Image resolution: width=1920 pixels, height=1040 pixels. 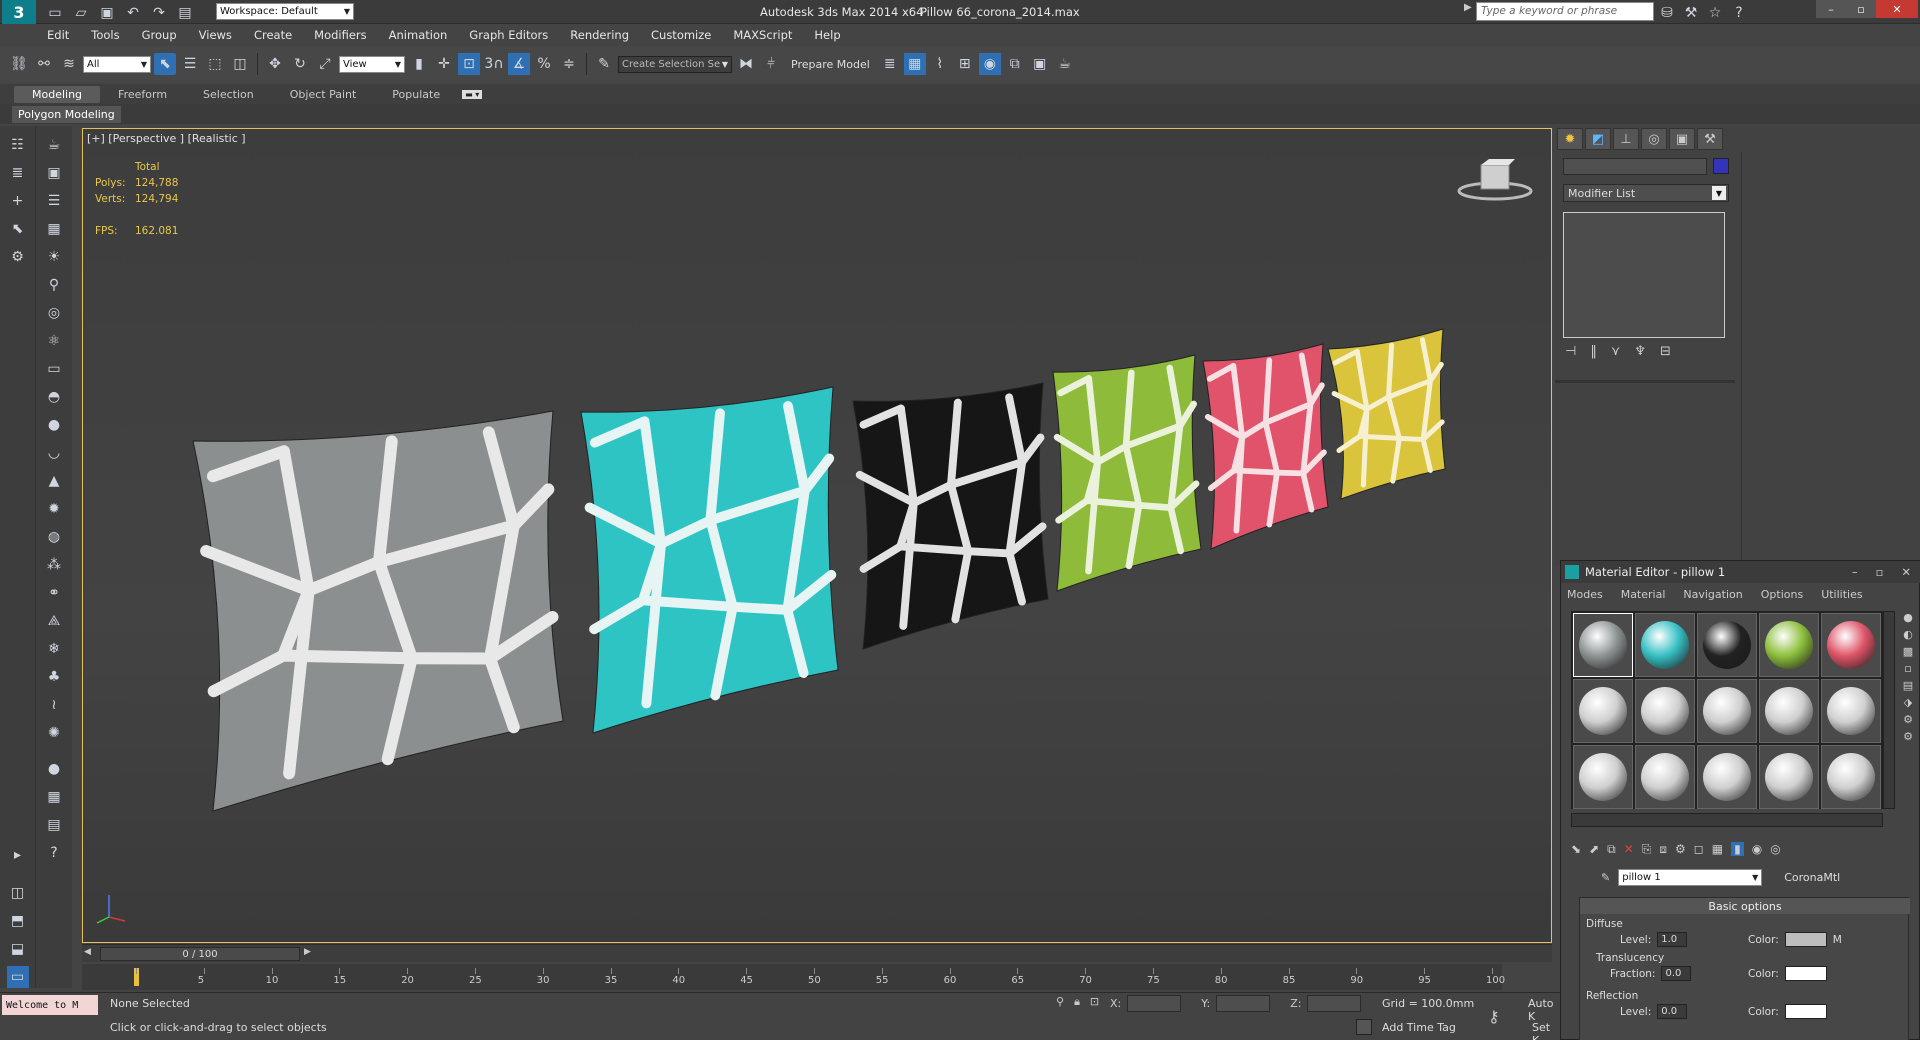 I want to click on plant-icon: ♣, so click(x=54, y=677).